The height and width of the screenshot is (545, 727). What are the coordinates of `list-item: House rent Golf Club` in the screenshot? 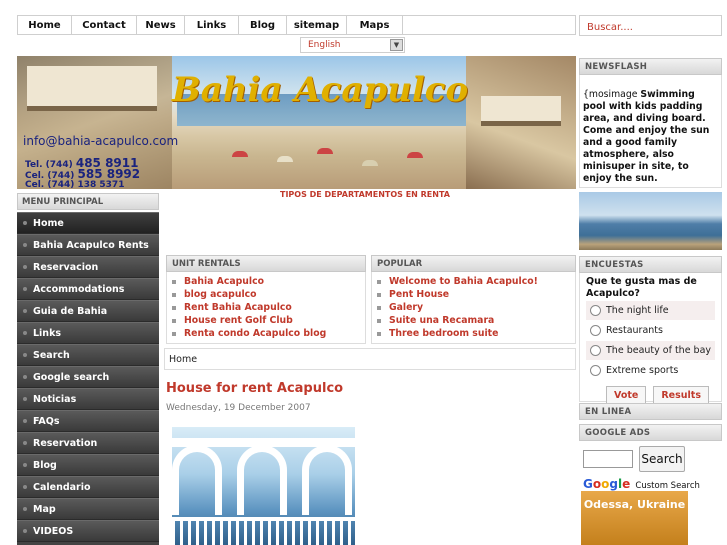 It's located at (266, 320).